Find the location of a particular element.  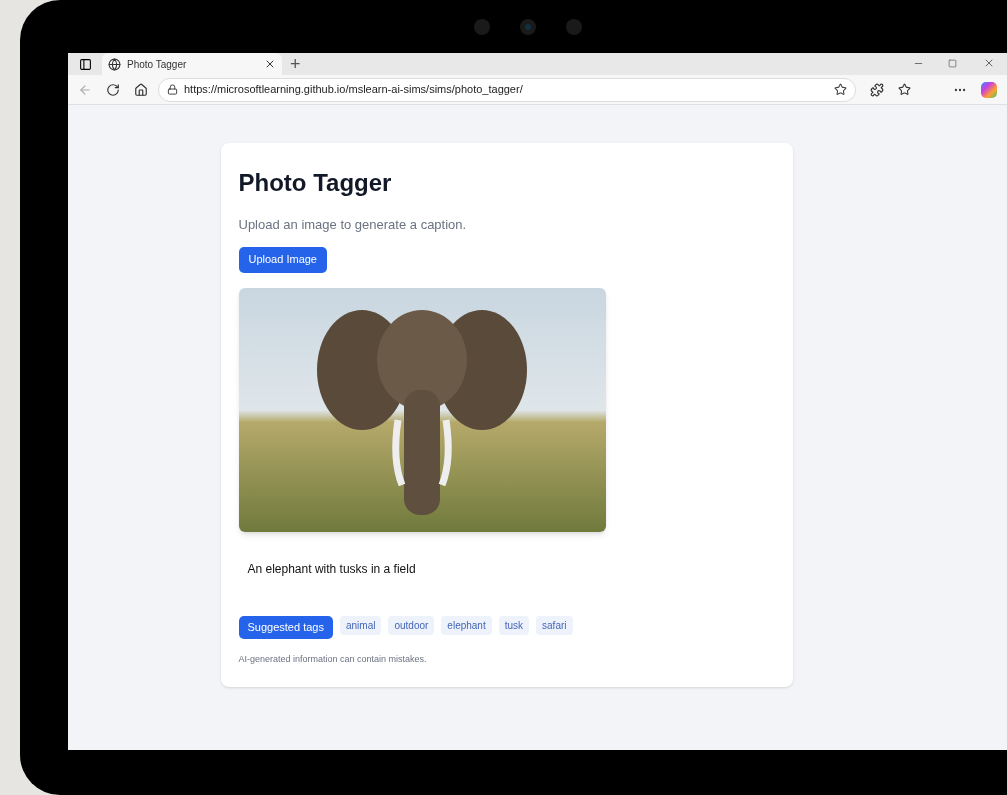

upload-image-button: Upload Image is located at coordinates (282, 259).